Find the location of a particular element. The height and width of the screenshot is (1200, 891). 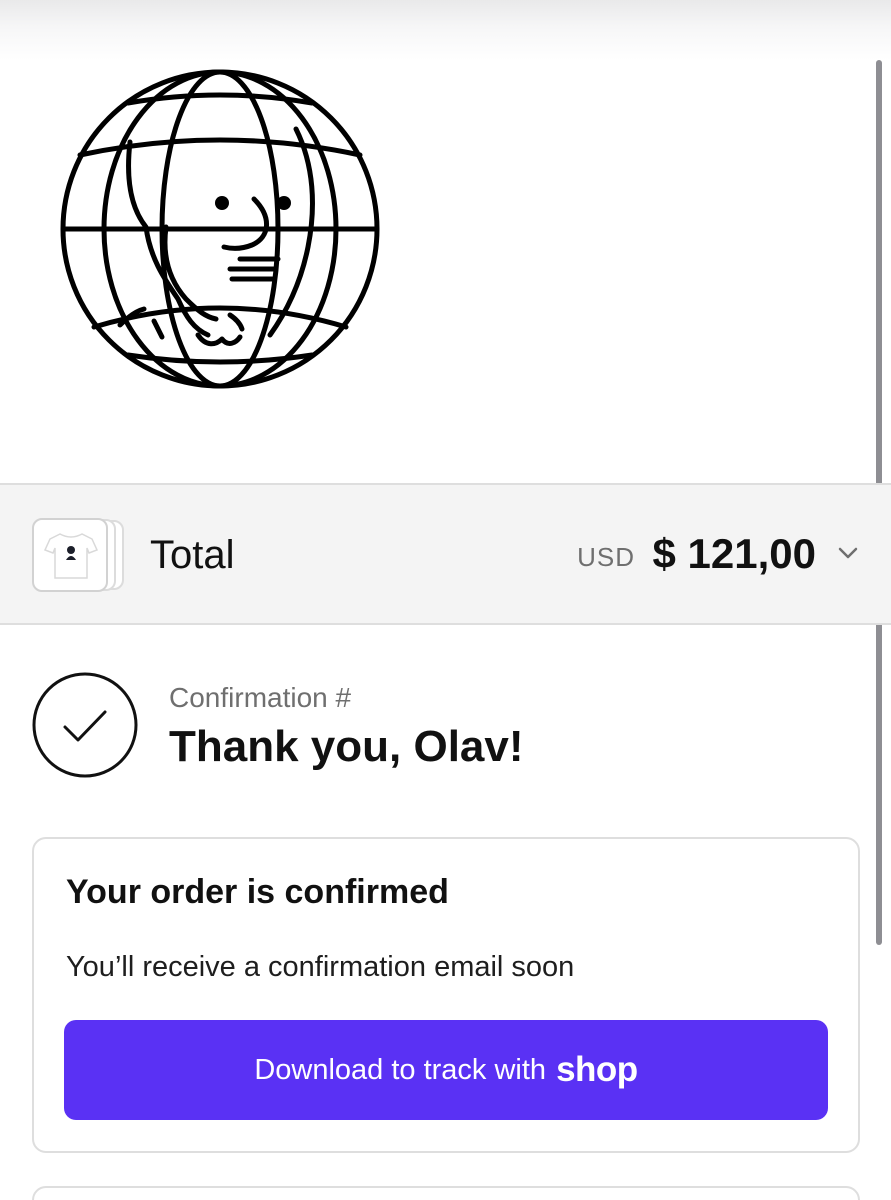

confirmation-number-label: Confirmation # is located at coordinates (260, 697).